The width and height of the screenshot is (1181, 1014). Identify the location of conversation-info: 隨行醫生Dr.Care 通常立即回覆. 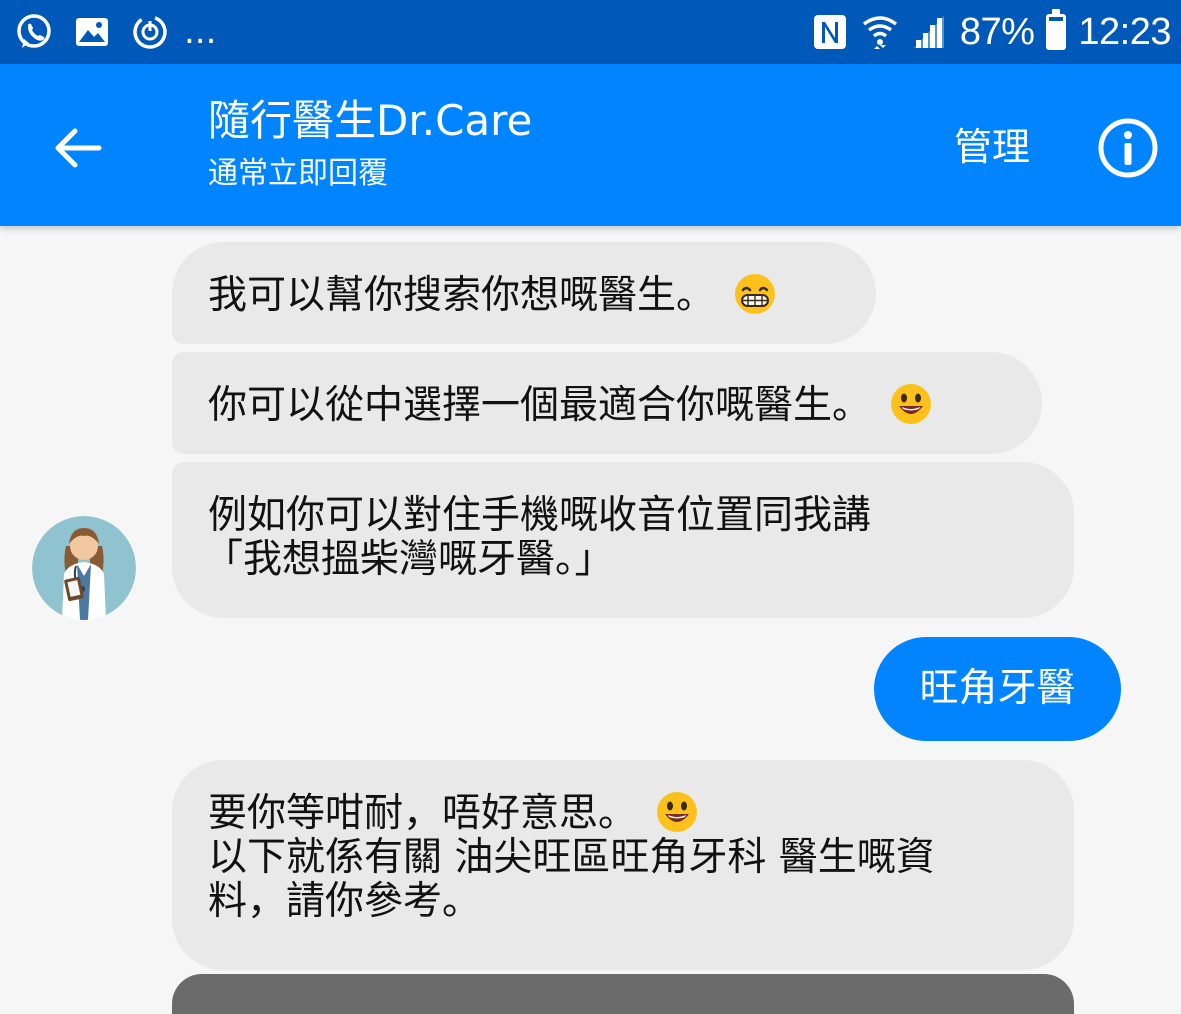
(370, 144).